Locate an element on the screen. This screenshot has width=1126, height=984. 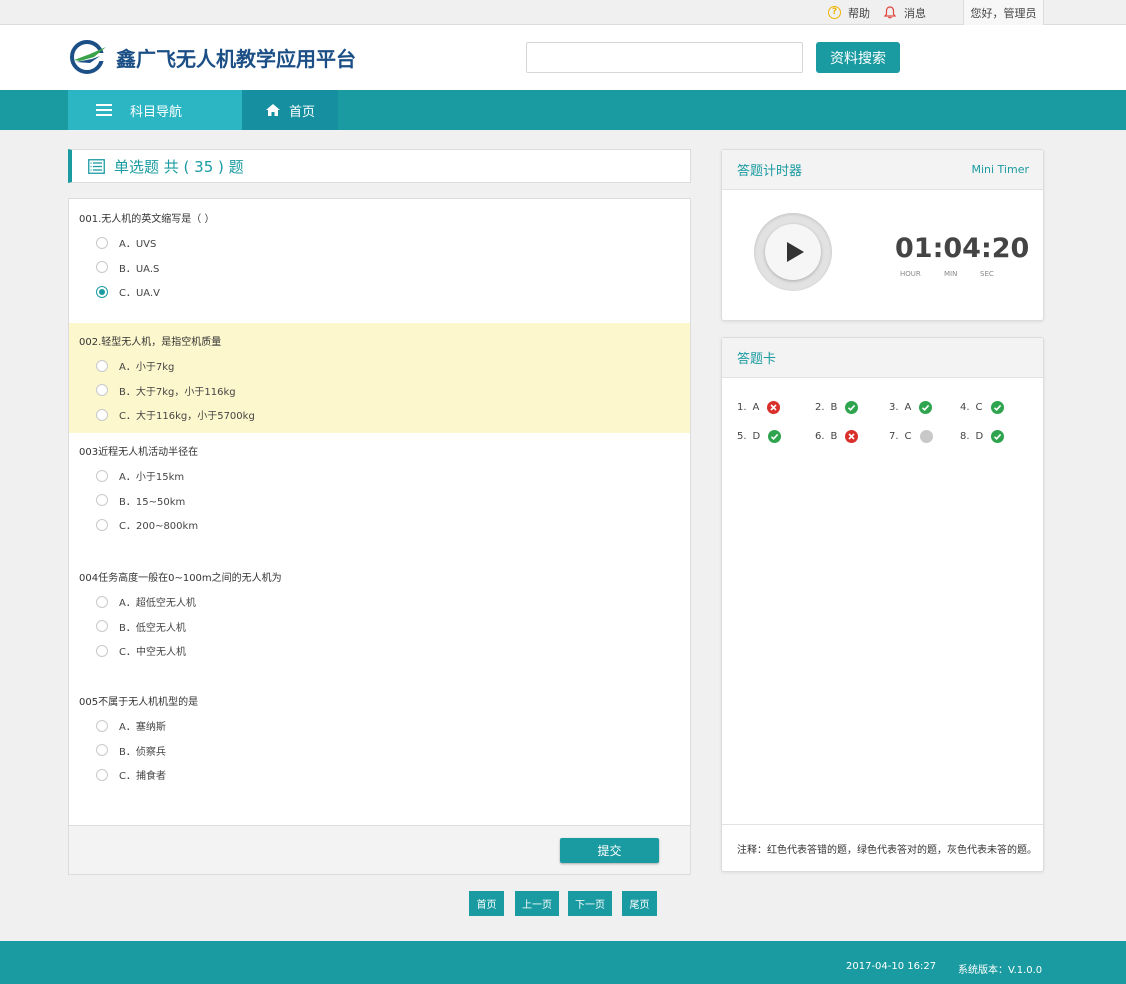
mini-timer-link: Mini Timer is located at coordinates (1000, 169).